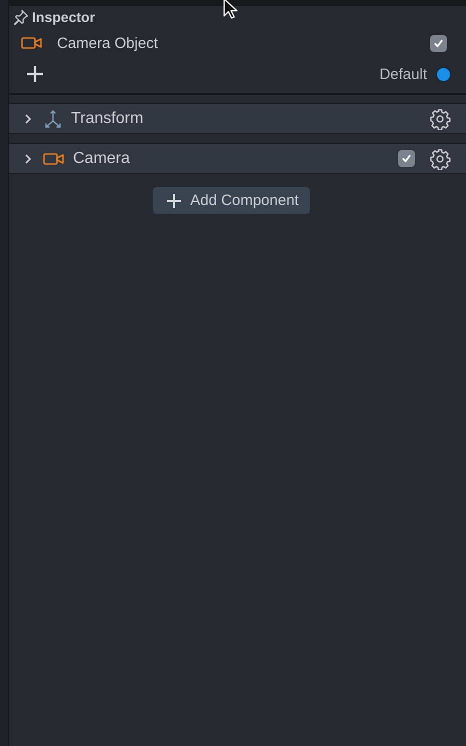 This screenshot has width=466, height=746. I want to click on pin-icon, so click(21, 17).